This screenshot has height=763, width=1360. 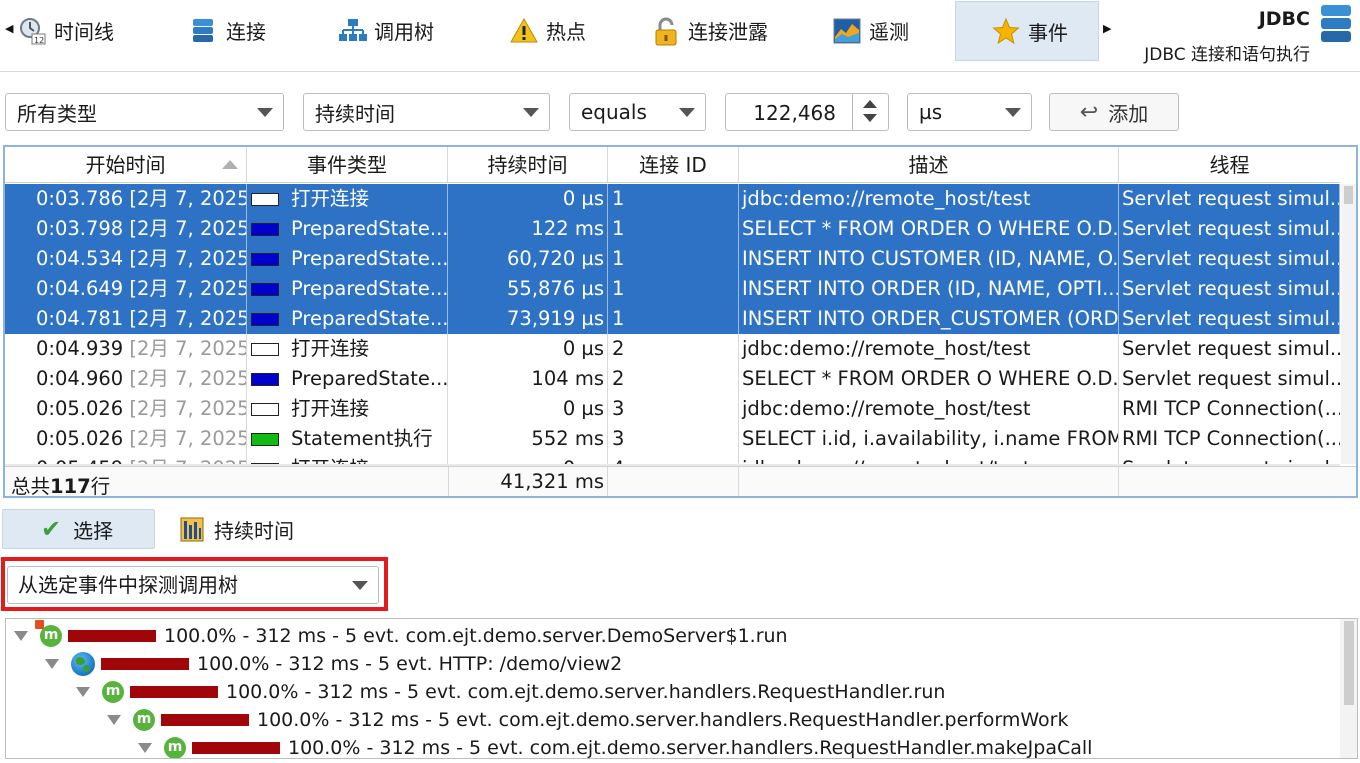 I want to click on cell-start-time: 0:04.939 [2月 7, 2025 .., so click(x=126, y=349).